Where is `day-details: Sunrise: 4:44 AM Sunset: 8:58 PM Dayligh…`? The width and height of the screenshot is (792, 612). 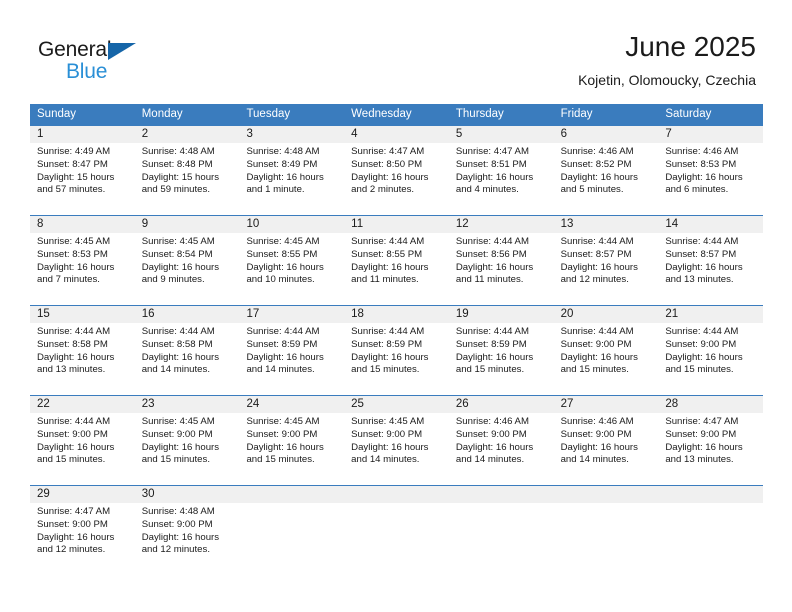
day-details: Sunrise: 4:44 AM Sunset: 8:58 PM Dayligh… is located at coordinates (84, 351).